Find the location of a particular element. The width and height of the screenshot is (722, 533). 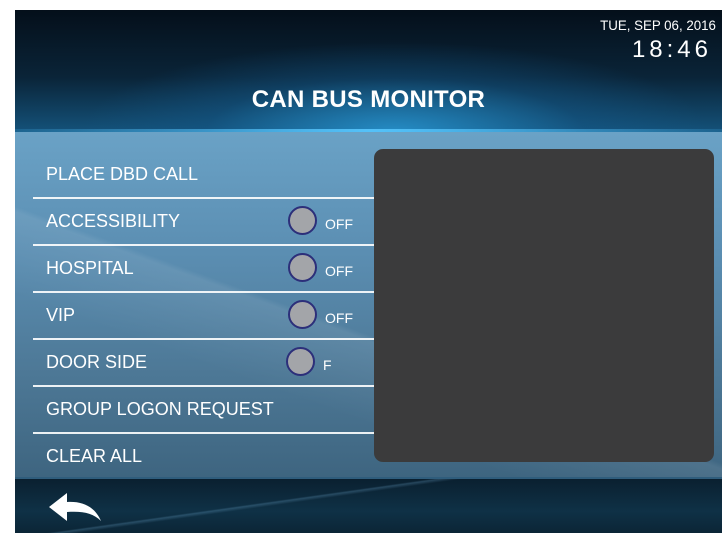

footer-bar is located at coordinates (368, 505).